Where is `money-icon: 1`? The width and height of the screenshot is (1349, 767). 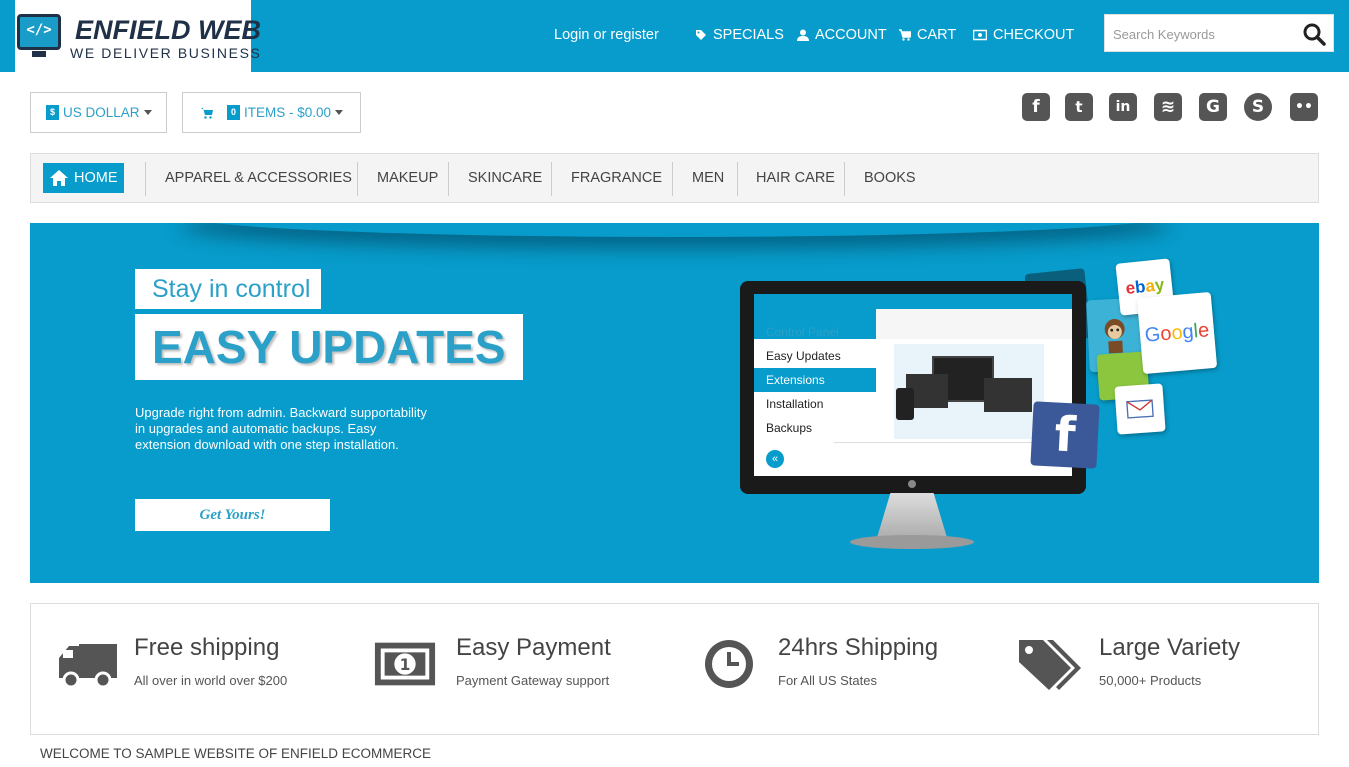
money-icon: 1 is located at coordinates (405, 664).